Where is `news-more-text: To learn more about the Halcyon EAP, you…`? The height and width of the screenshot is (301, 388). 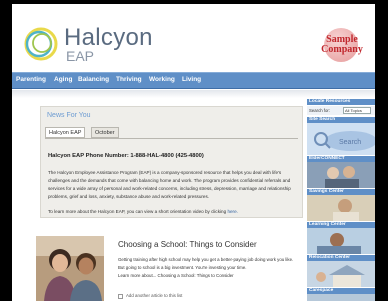
news-more-text: To learn more about the Halcyon EAP, you… is located at coordinates (137, 211).